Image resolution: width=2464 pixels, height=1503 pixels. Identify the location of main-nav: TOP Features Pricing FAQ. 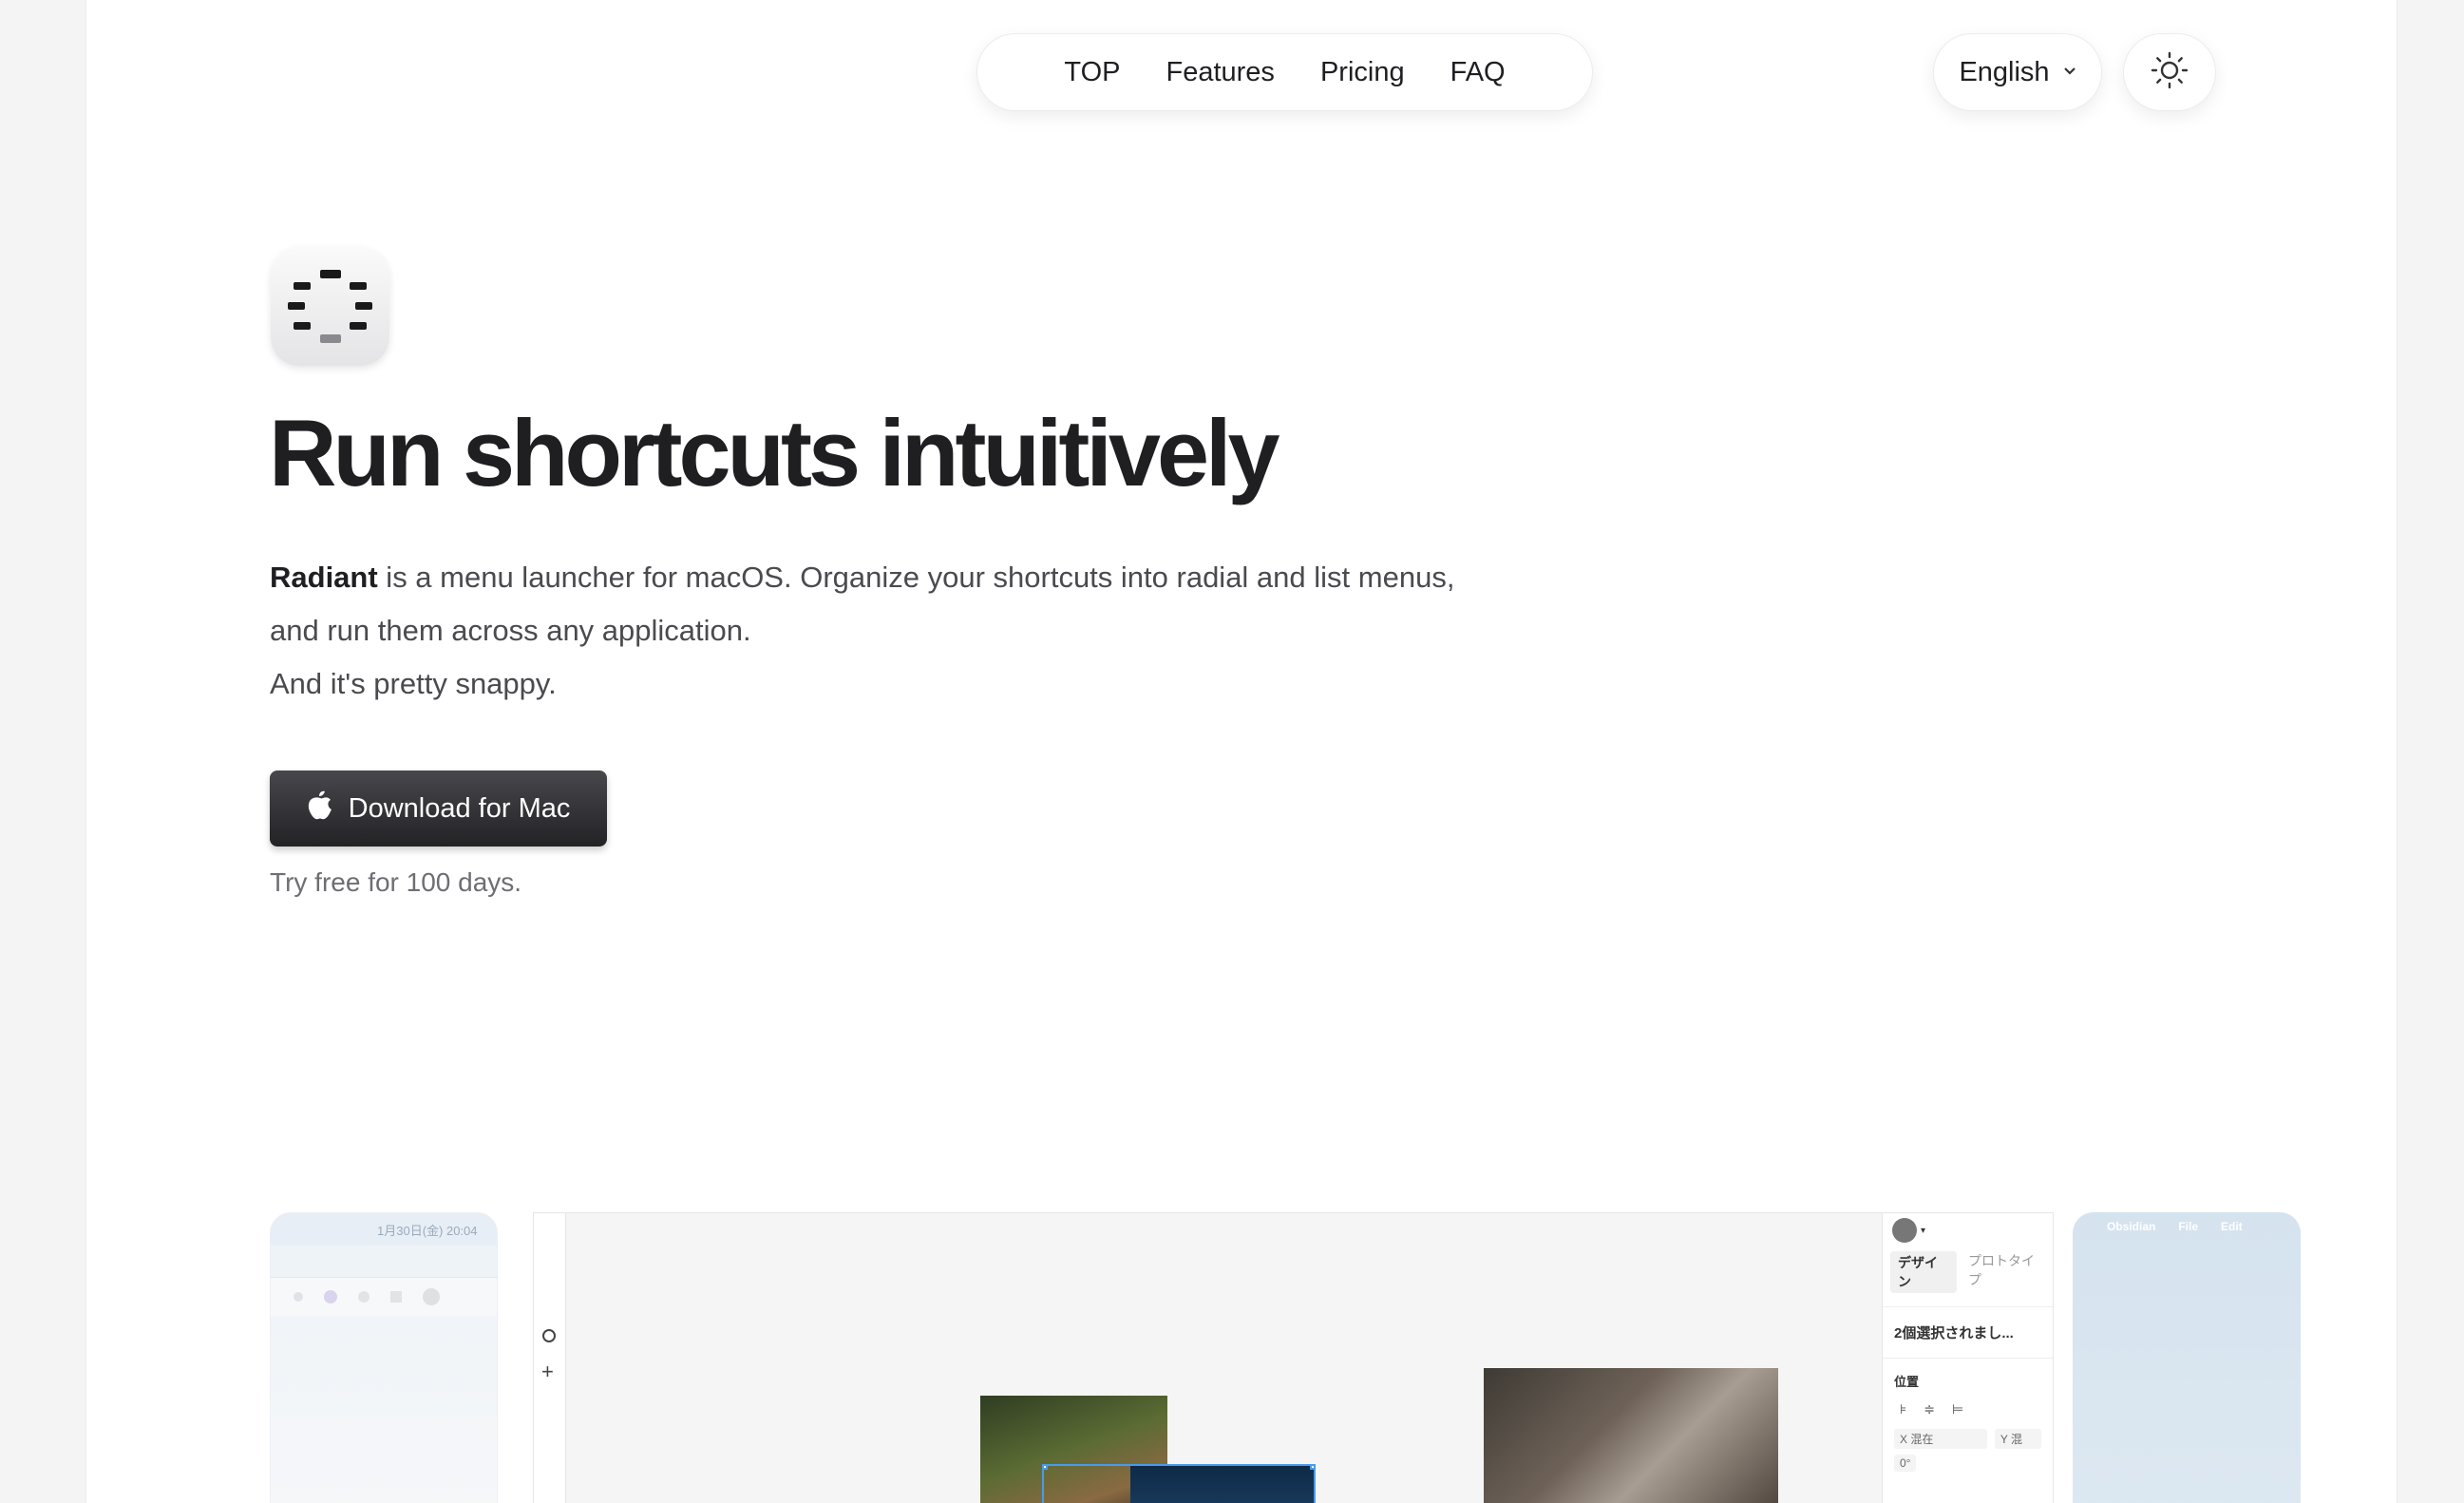
(1284, 72).